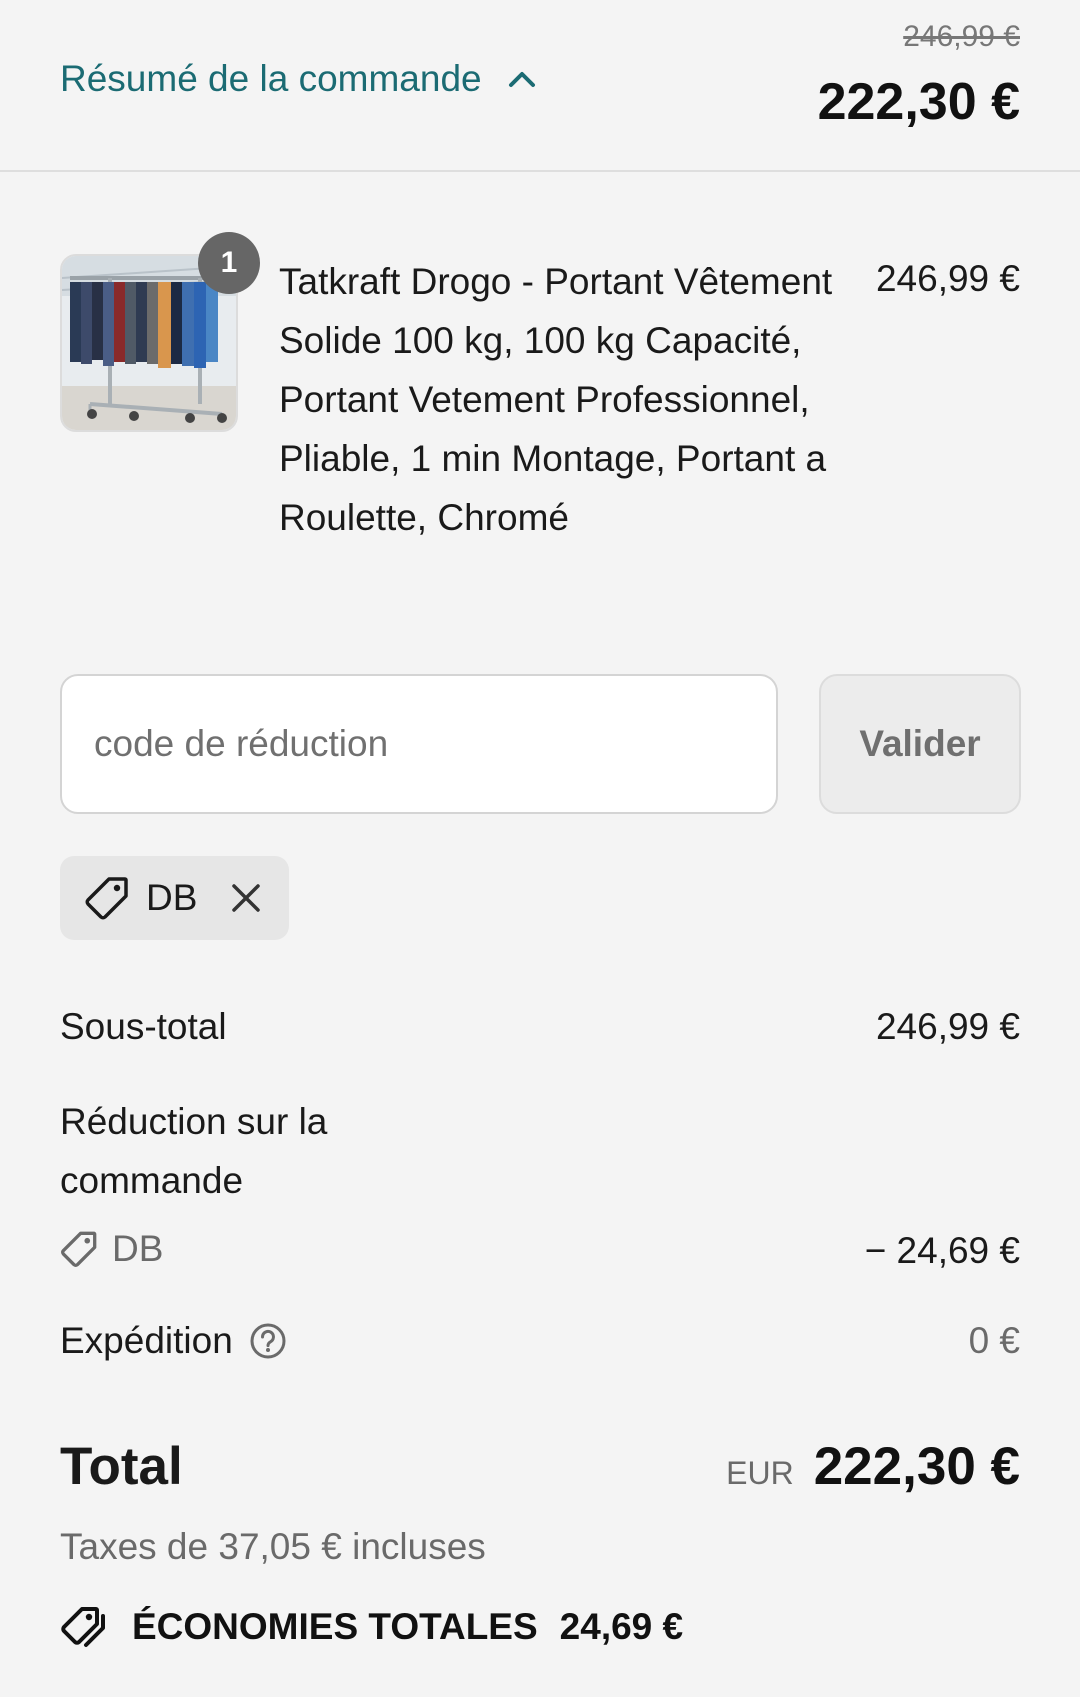 The image size is (1080, 1697). I want to click on remove-code-button, so click(246, 898).